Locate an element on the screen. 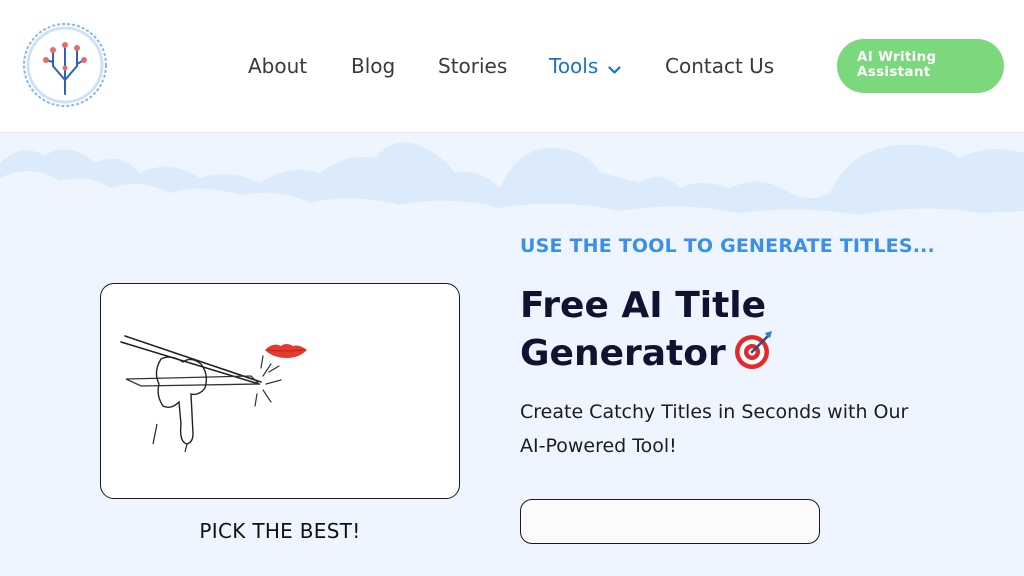 The image size is (1024, 576). nav-tools-label: Tools is located at coordinates (574, 66).